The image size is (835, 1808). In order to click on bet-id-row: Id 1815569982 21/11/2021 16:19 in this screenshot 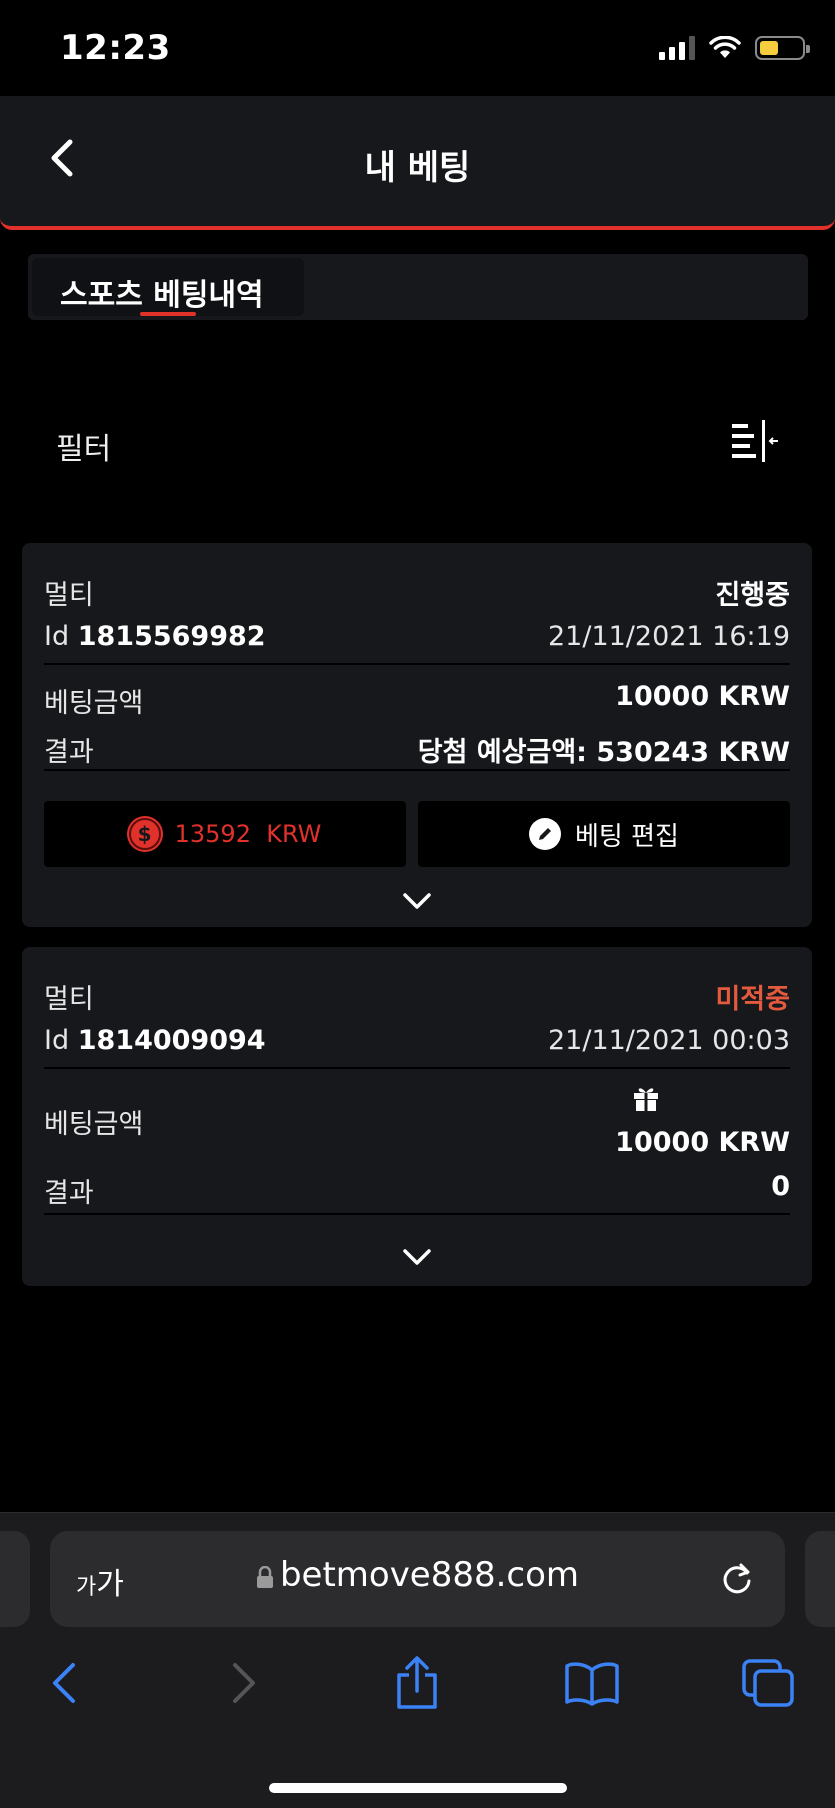, I will do `click(417, 641)`.